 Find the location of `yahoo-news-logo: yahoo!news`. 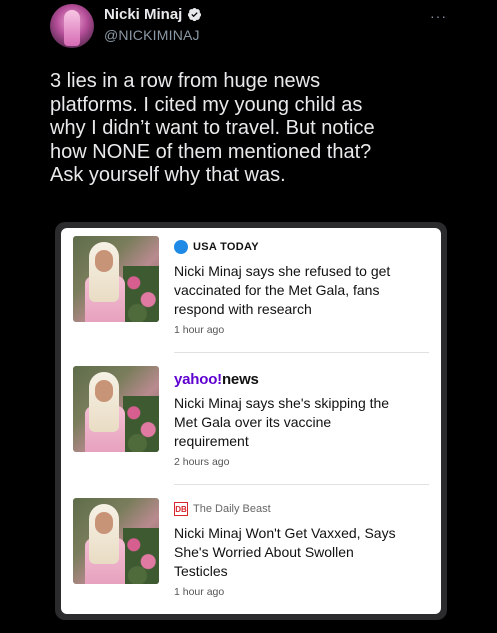

yahoo-news-logo: yahoo!news is located at coordinates (216, 379).